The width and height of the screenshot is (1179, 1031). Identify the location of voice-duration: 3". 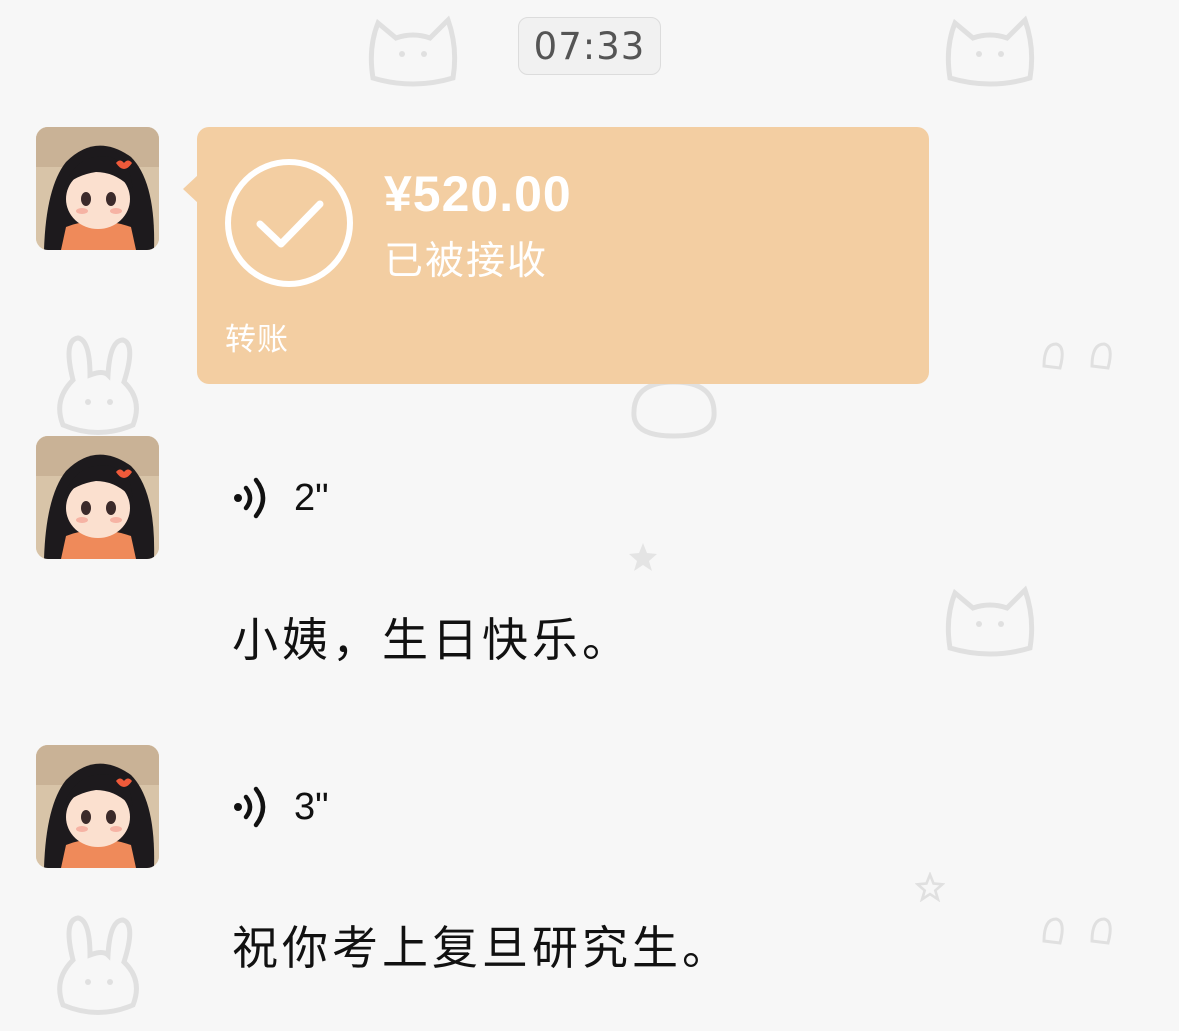
(311, 806).